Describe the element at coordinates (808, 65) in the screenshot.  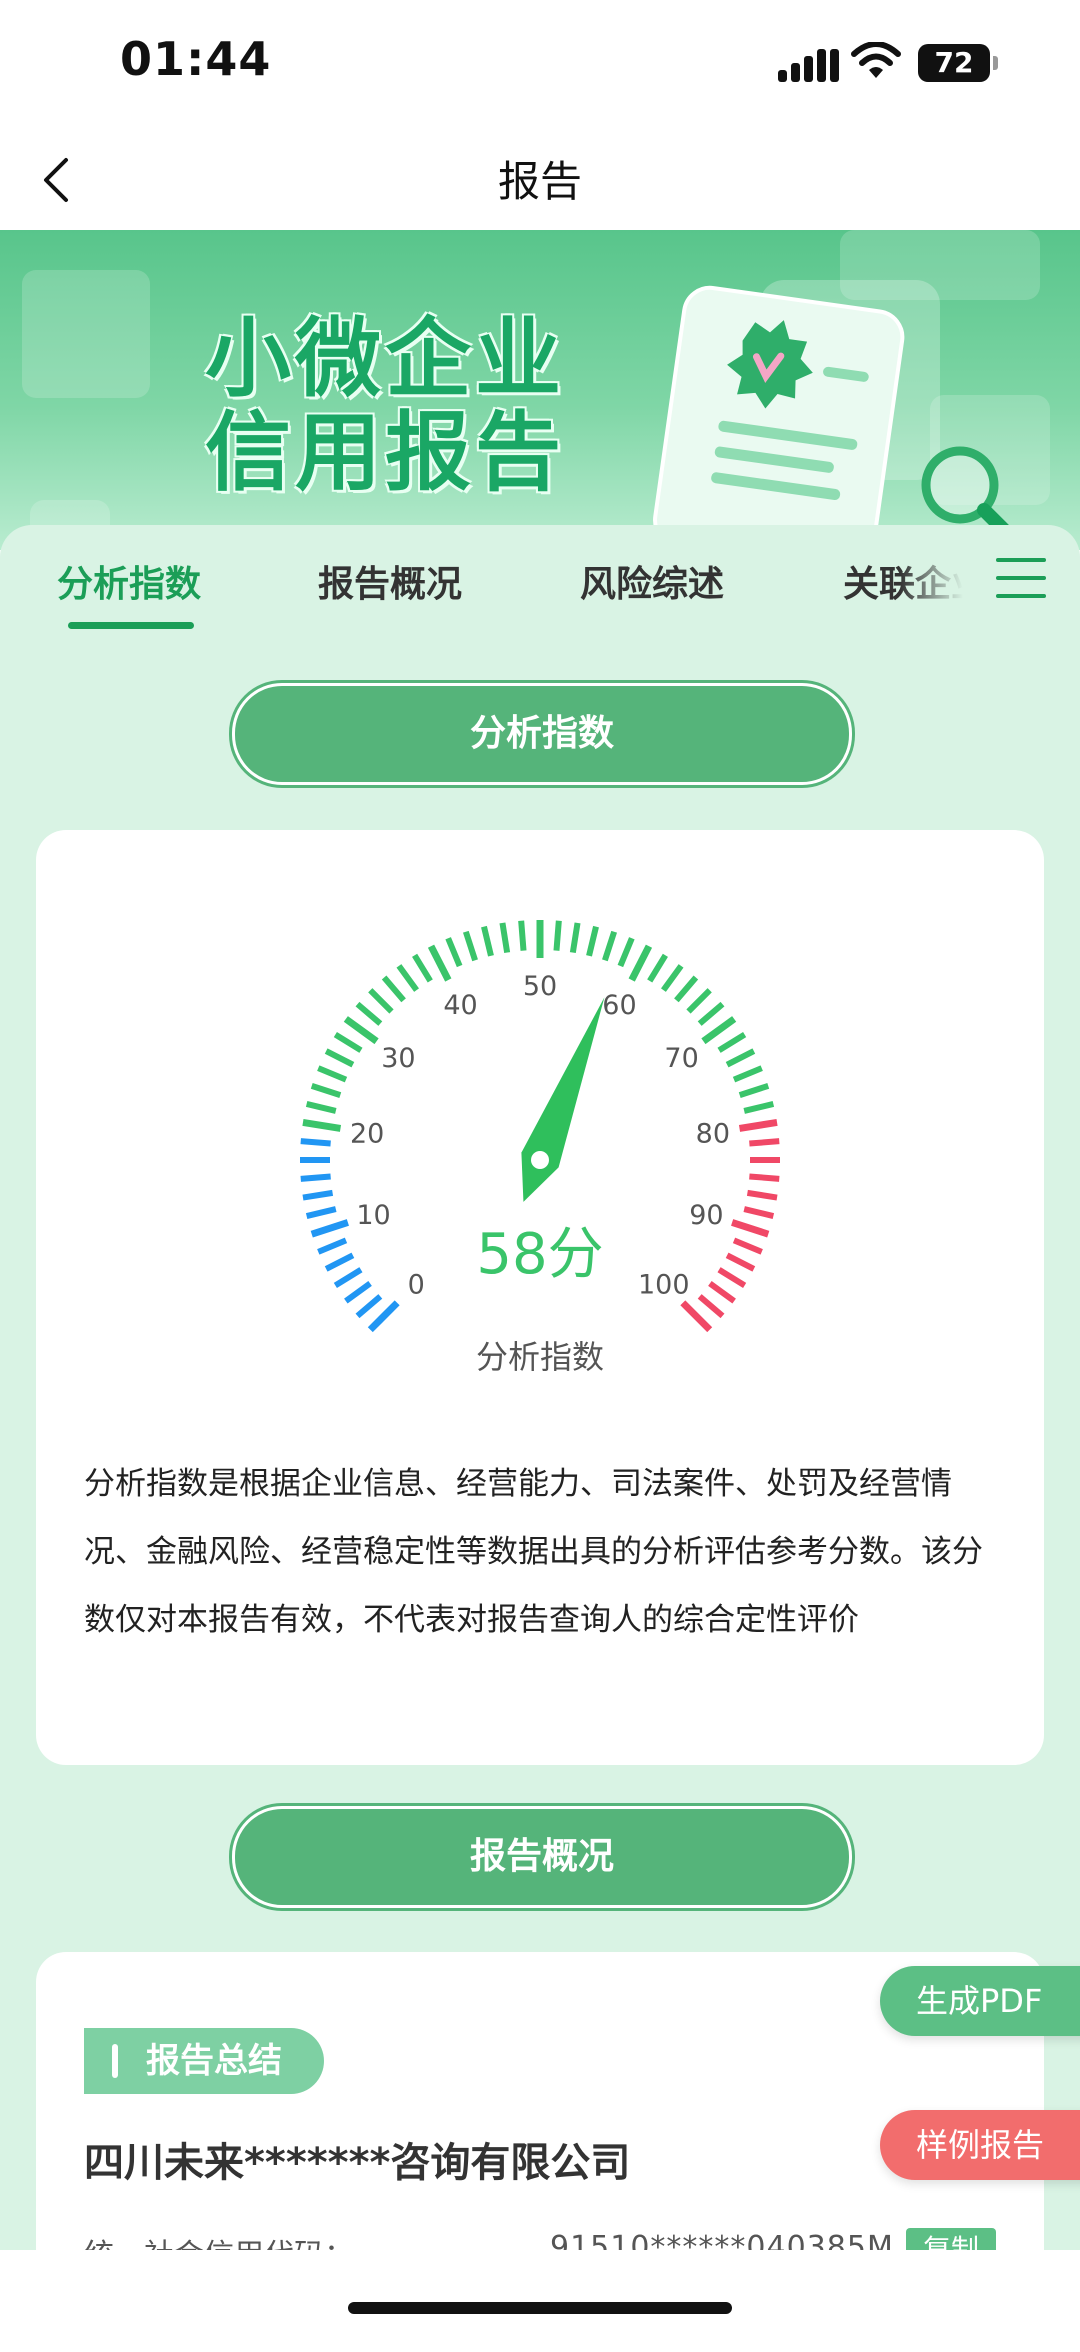
I see `signal-icon` at that location.